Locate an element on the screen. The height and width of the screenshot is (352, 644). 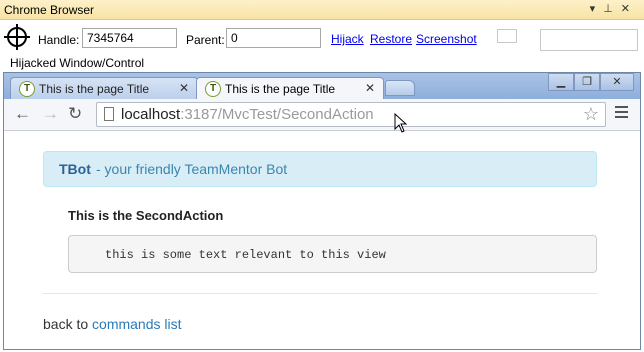
hijack-link: Hijack is located at coordinates (347, 39).